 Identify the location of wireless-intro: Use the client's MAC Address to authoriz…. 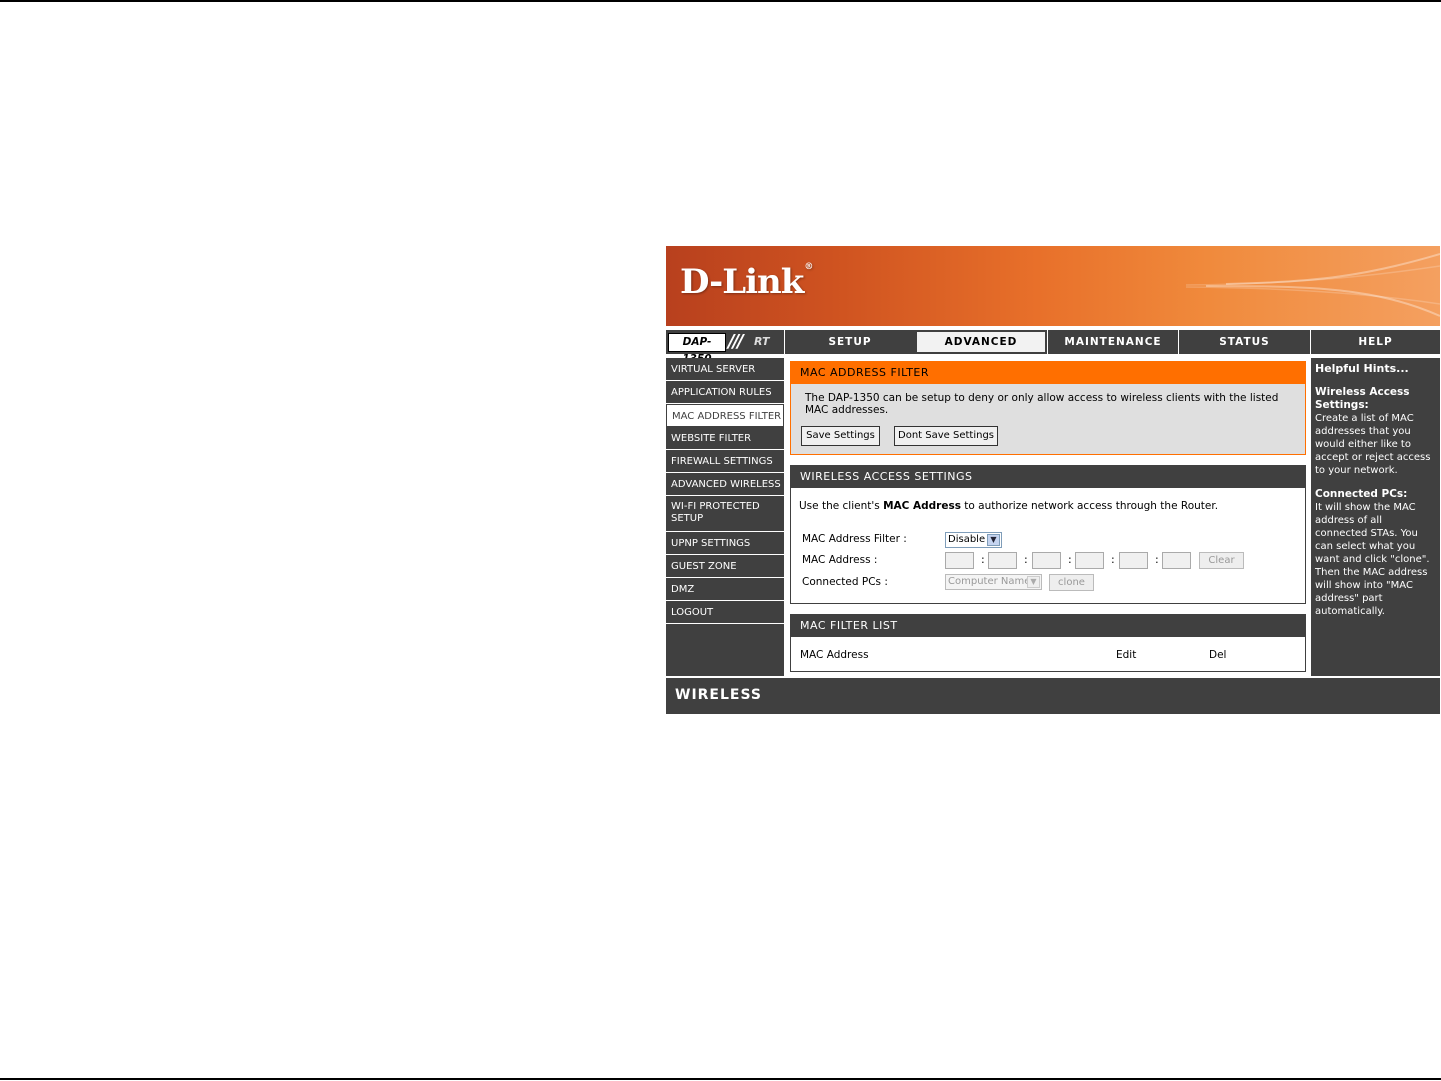
(1009, 506).